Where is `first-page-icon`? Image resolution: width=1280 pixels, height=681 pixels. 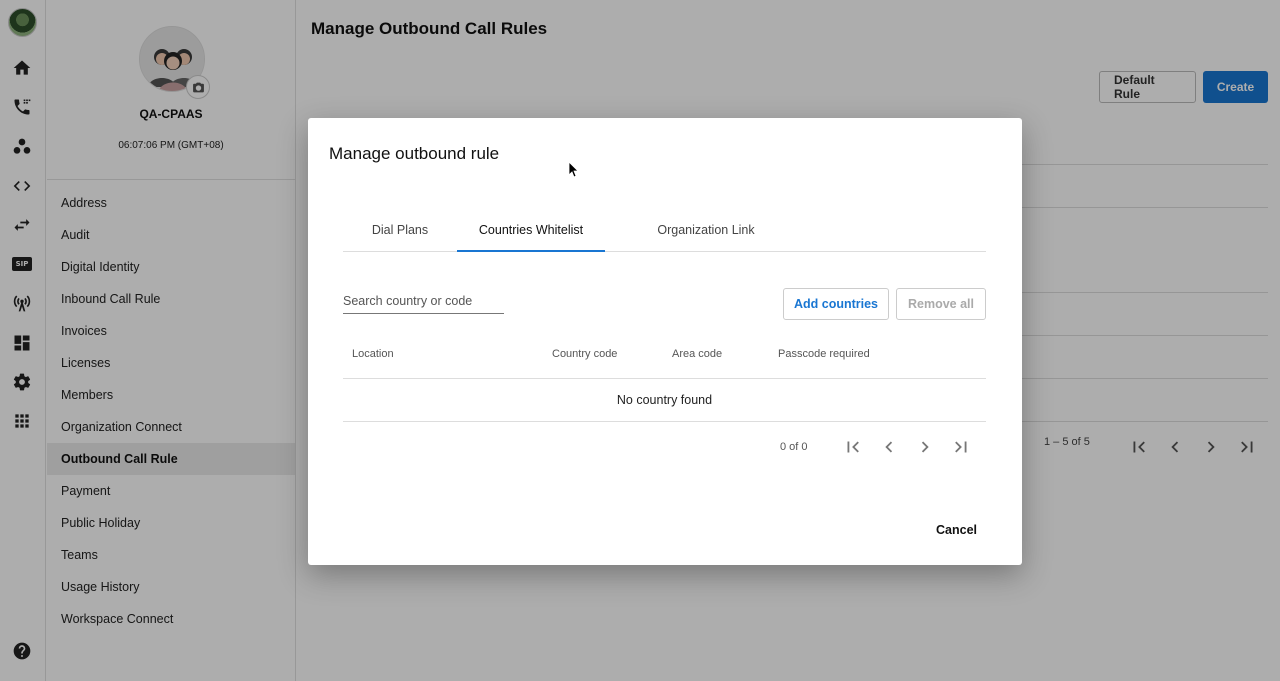 first-page-icon is located at coordinates (853, 447).